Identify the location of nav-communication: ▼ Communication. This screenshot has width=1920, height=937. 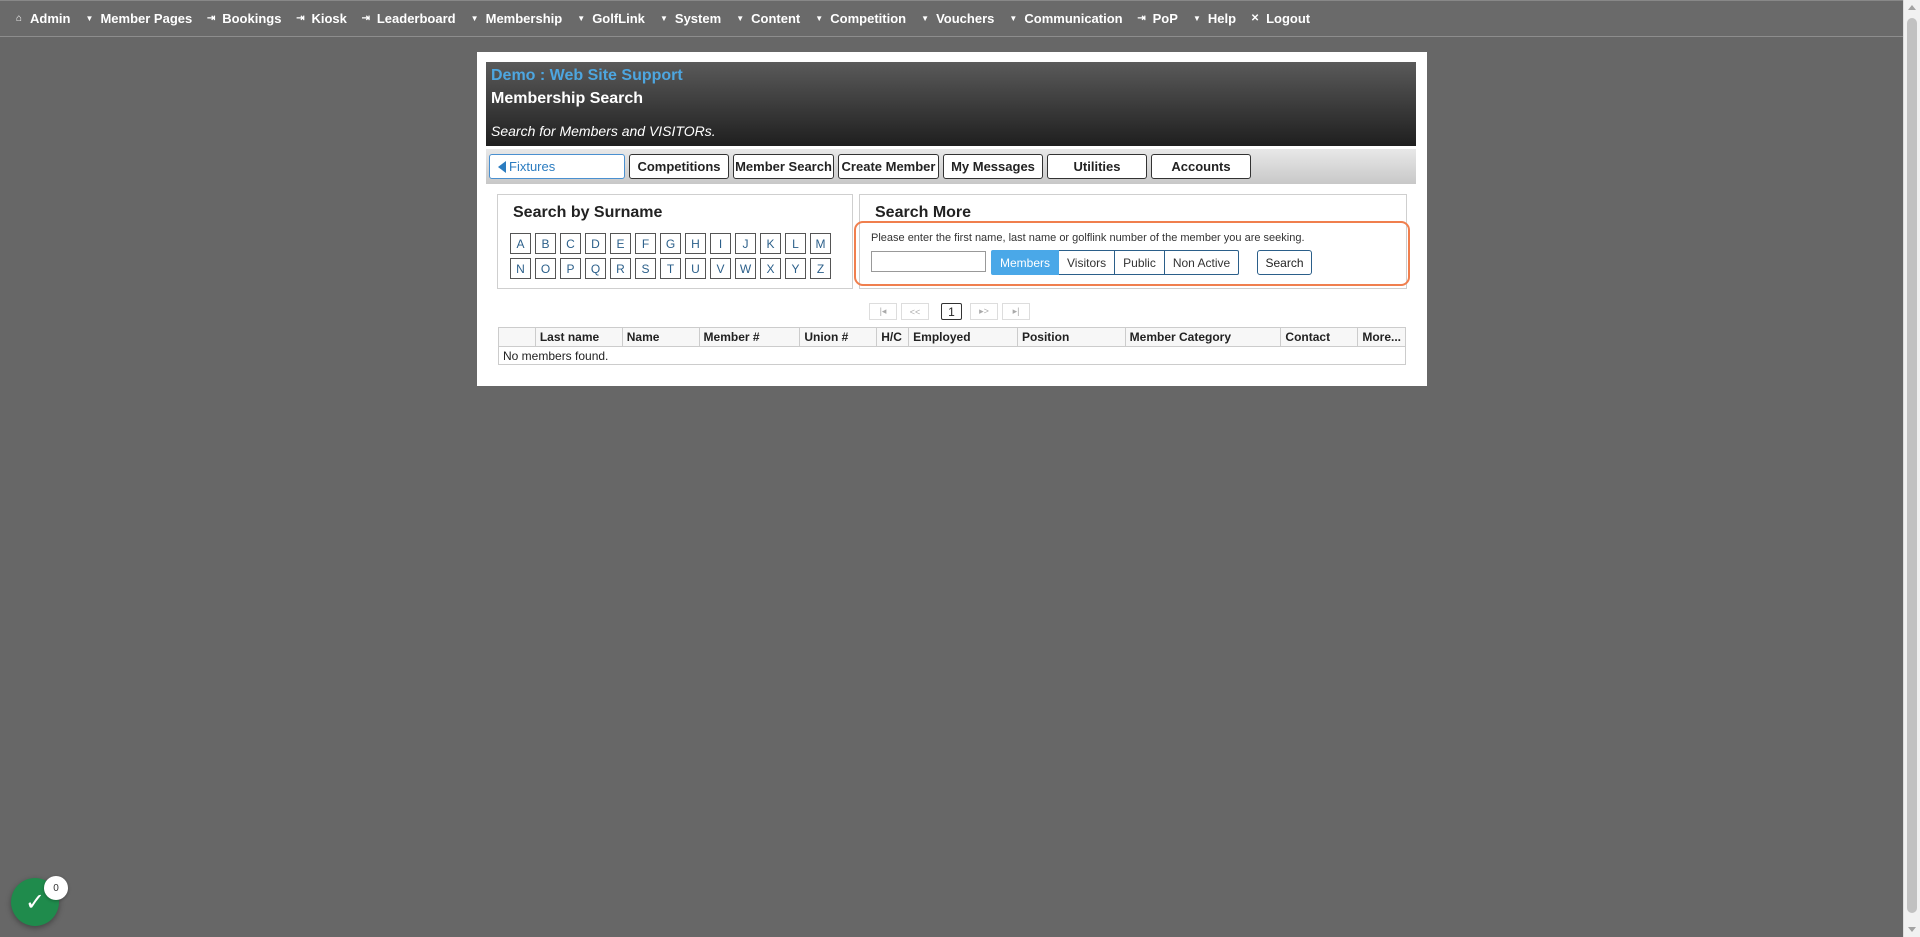
(1065, 18).